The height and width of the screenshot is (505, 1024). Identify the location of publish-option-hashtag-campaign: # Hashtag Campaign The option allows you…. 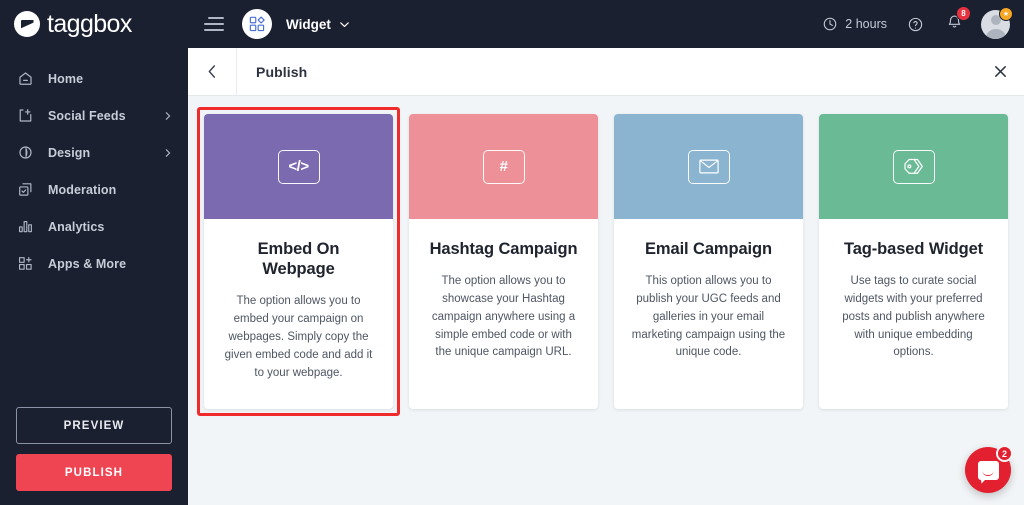
(503, 261).